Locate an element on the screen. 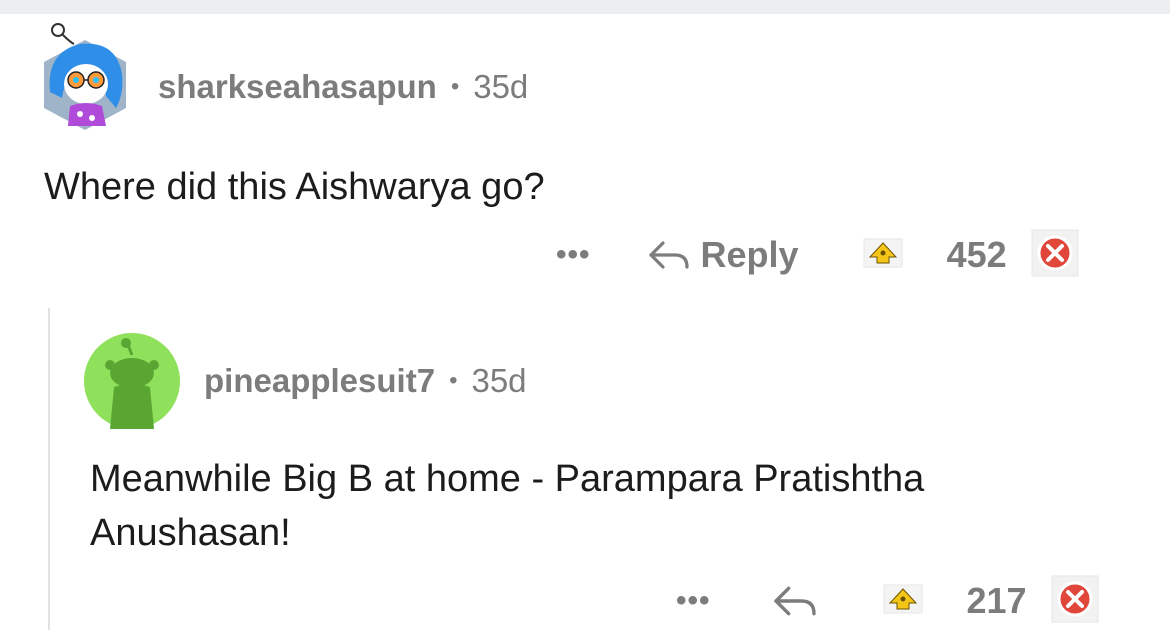 The height and width of the screenshot is (630, 1170). vote-score: 217 is located at coordinates (996, 600).